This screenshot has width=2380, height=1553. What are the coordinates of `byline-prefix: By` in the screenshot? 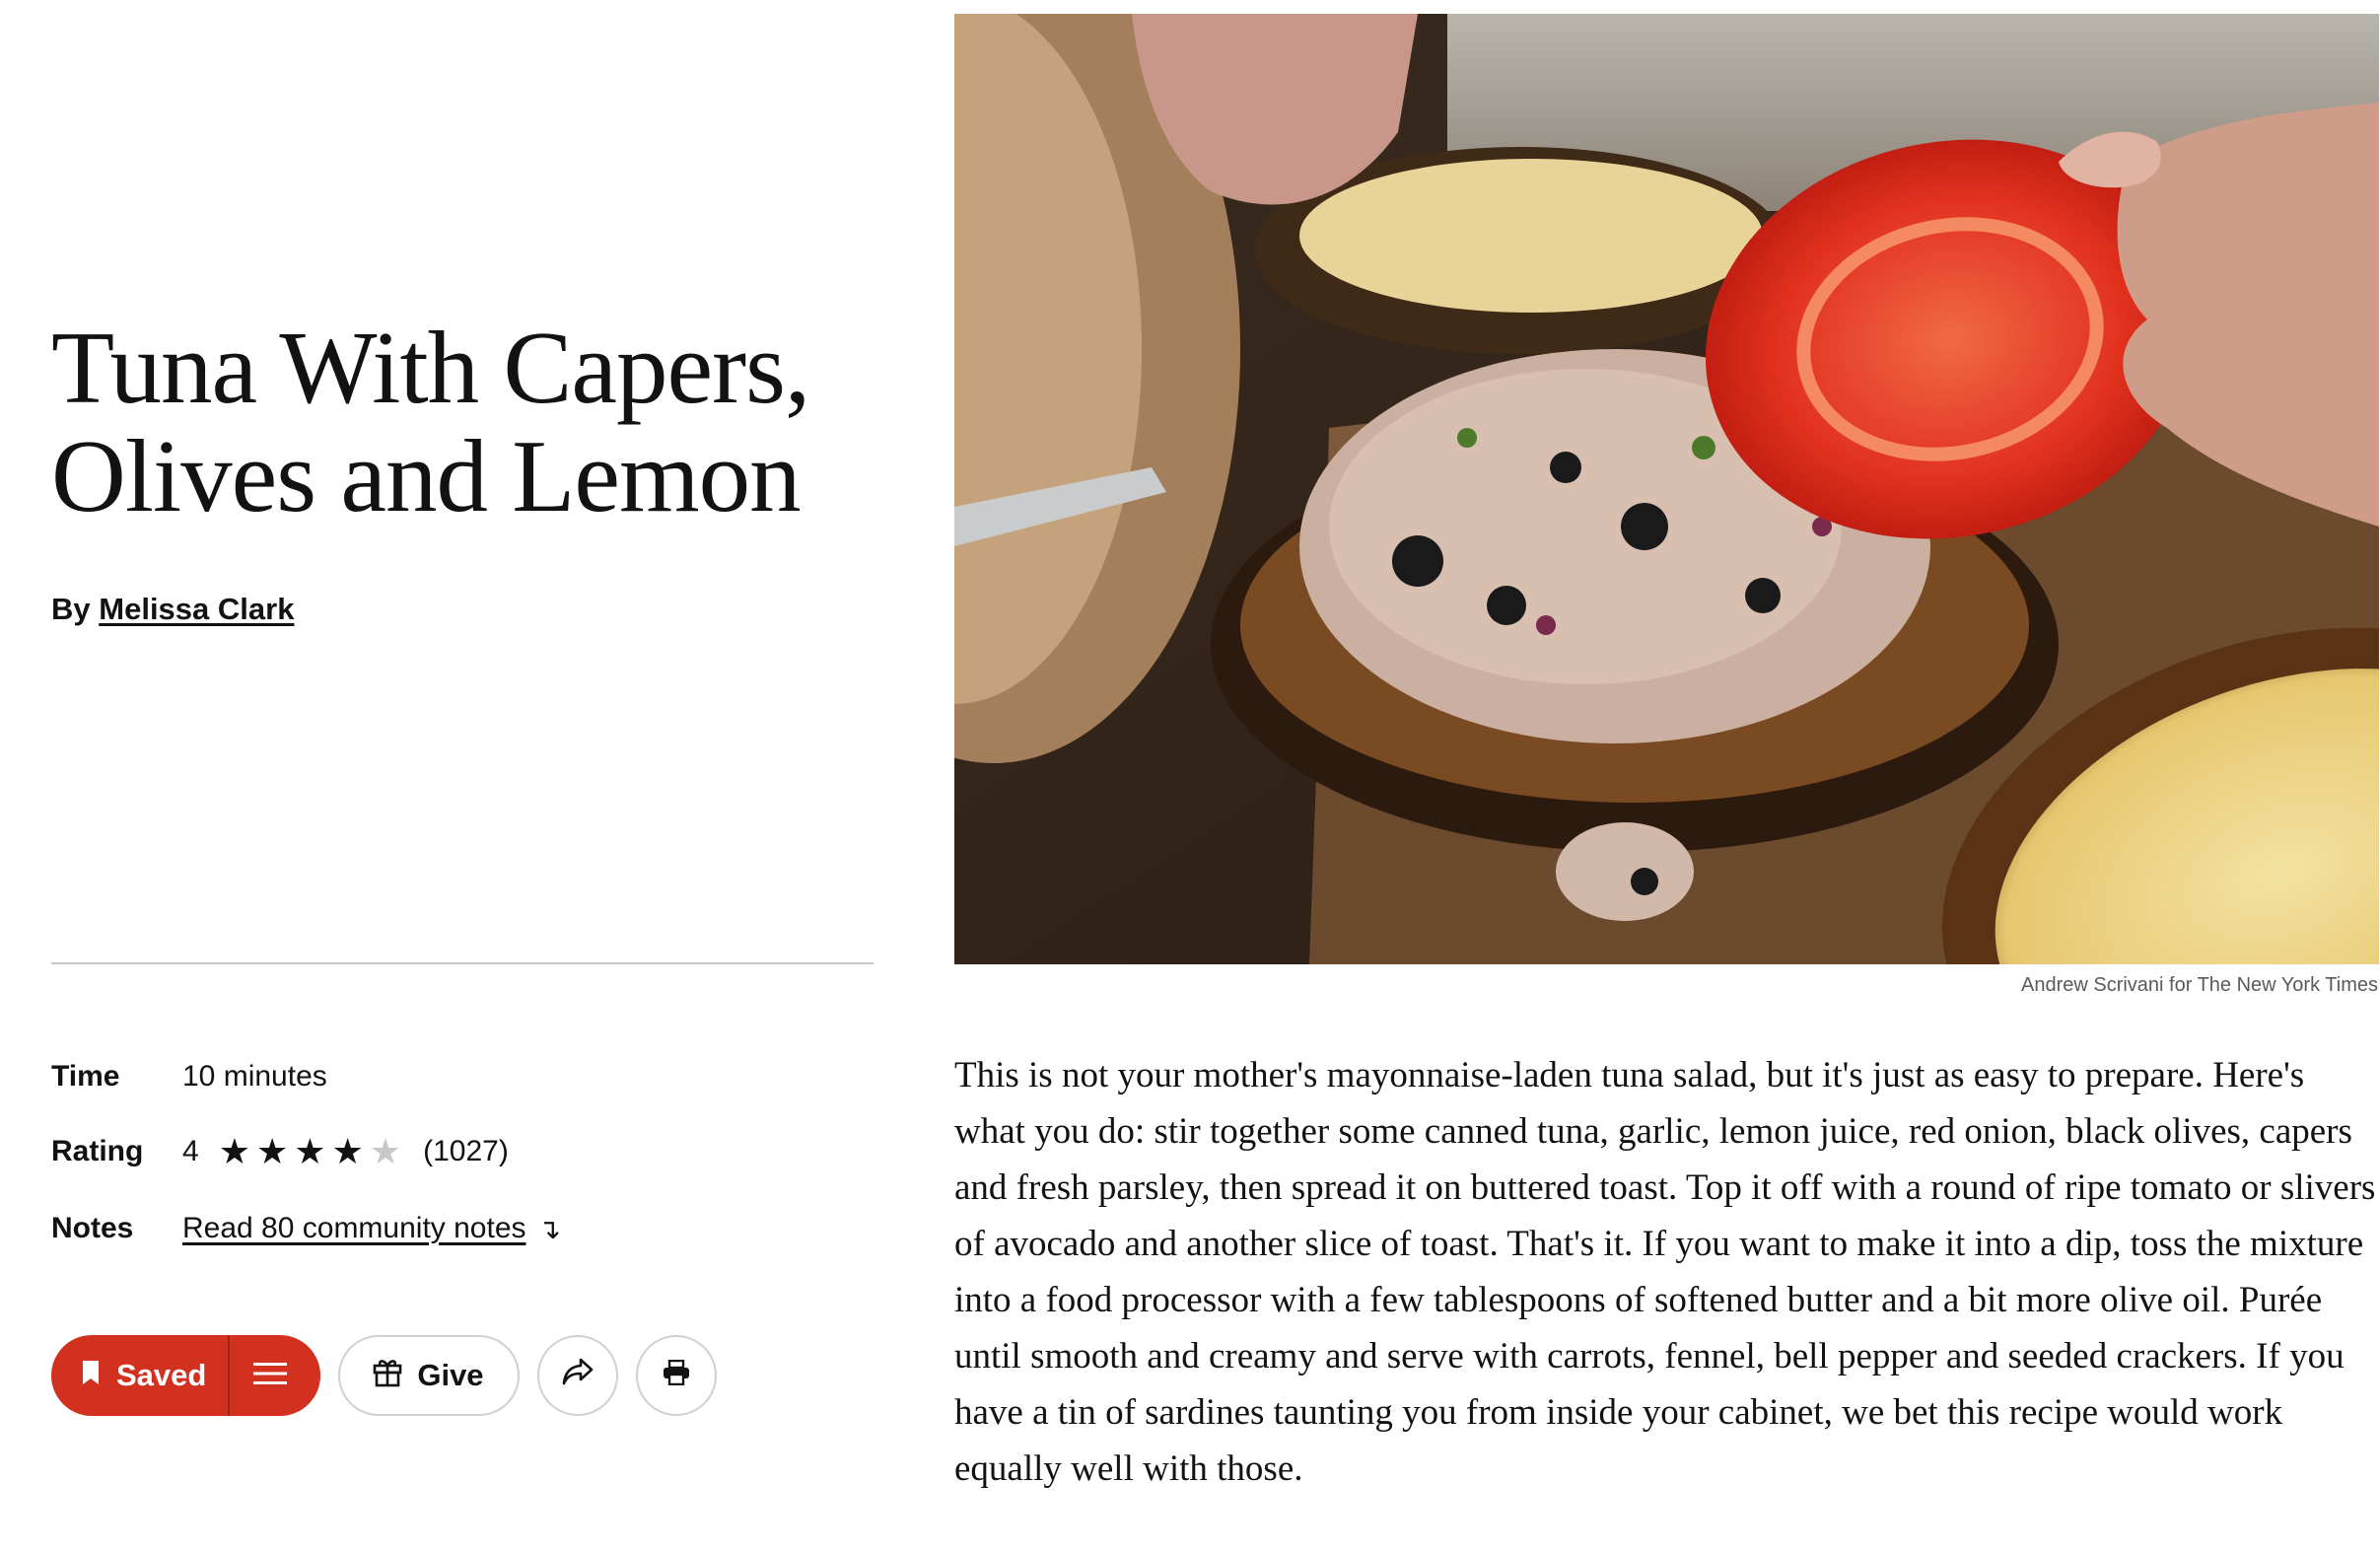 It's located at (71, 609).